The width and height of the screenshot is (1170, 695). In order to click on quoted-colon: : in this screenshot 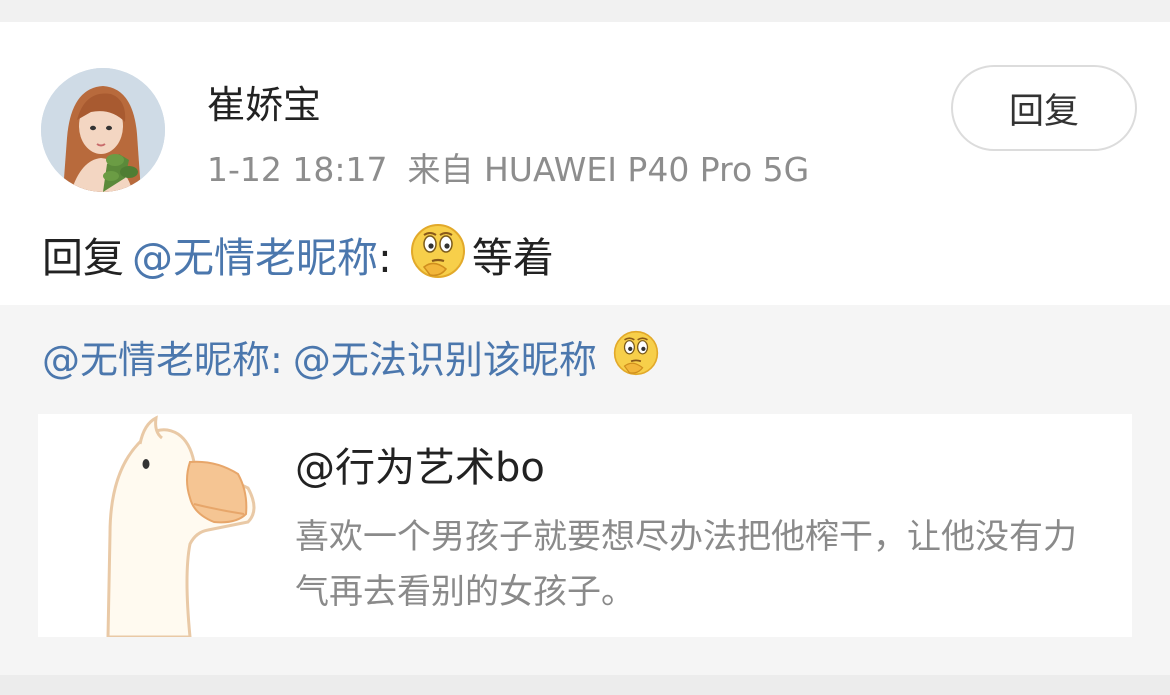, I will do `click(276, 360)`.